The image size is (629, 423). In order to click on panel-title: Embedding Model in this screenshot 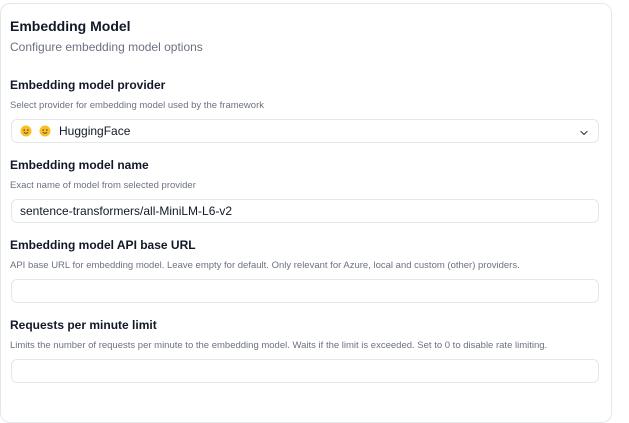, I will do `click(70, 26)`.